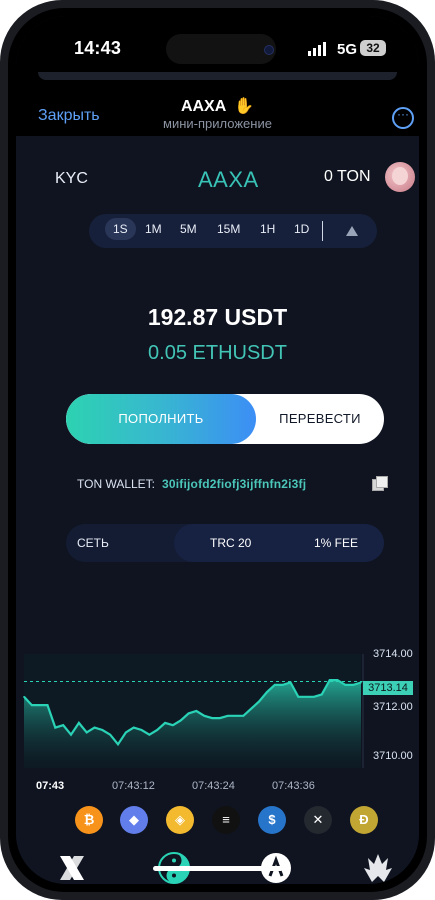 The width and height of the screenshot is (435, 900). What do you see at coordinates (213, 786) in the screenshot?
I see `x-tick-2: 07:43:24` at bounding box center [213, 786].